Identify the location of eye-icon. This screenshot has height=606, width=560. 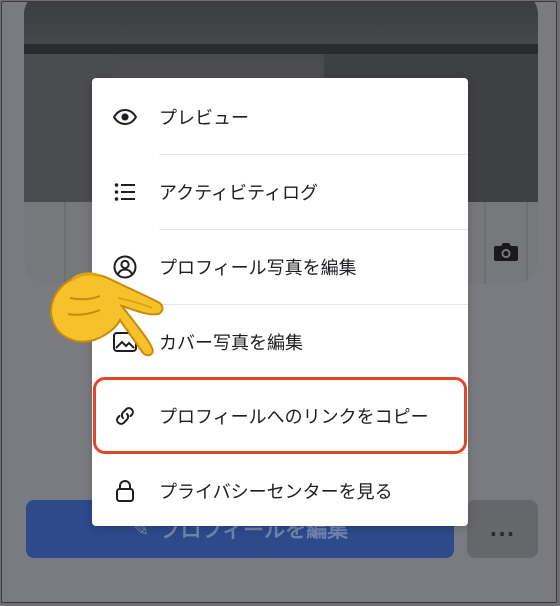
(125, 117).